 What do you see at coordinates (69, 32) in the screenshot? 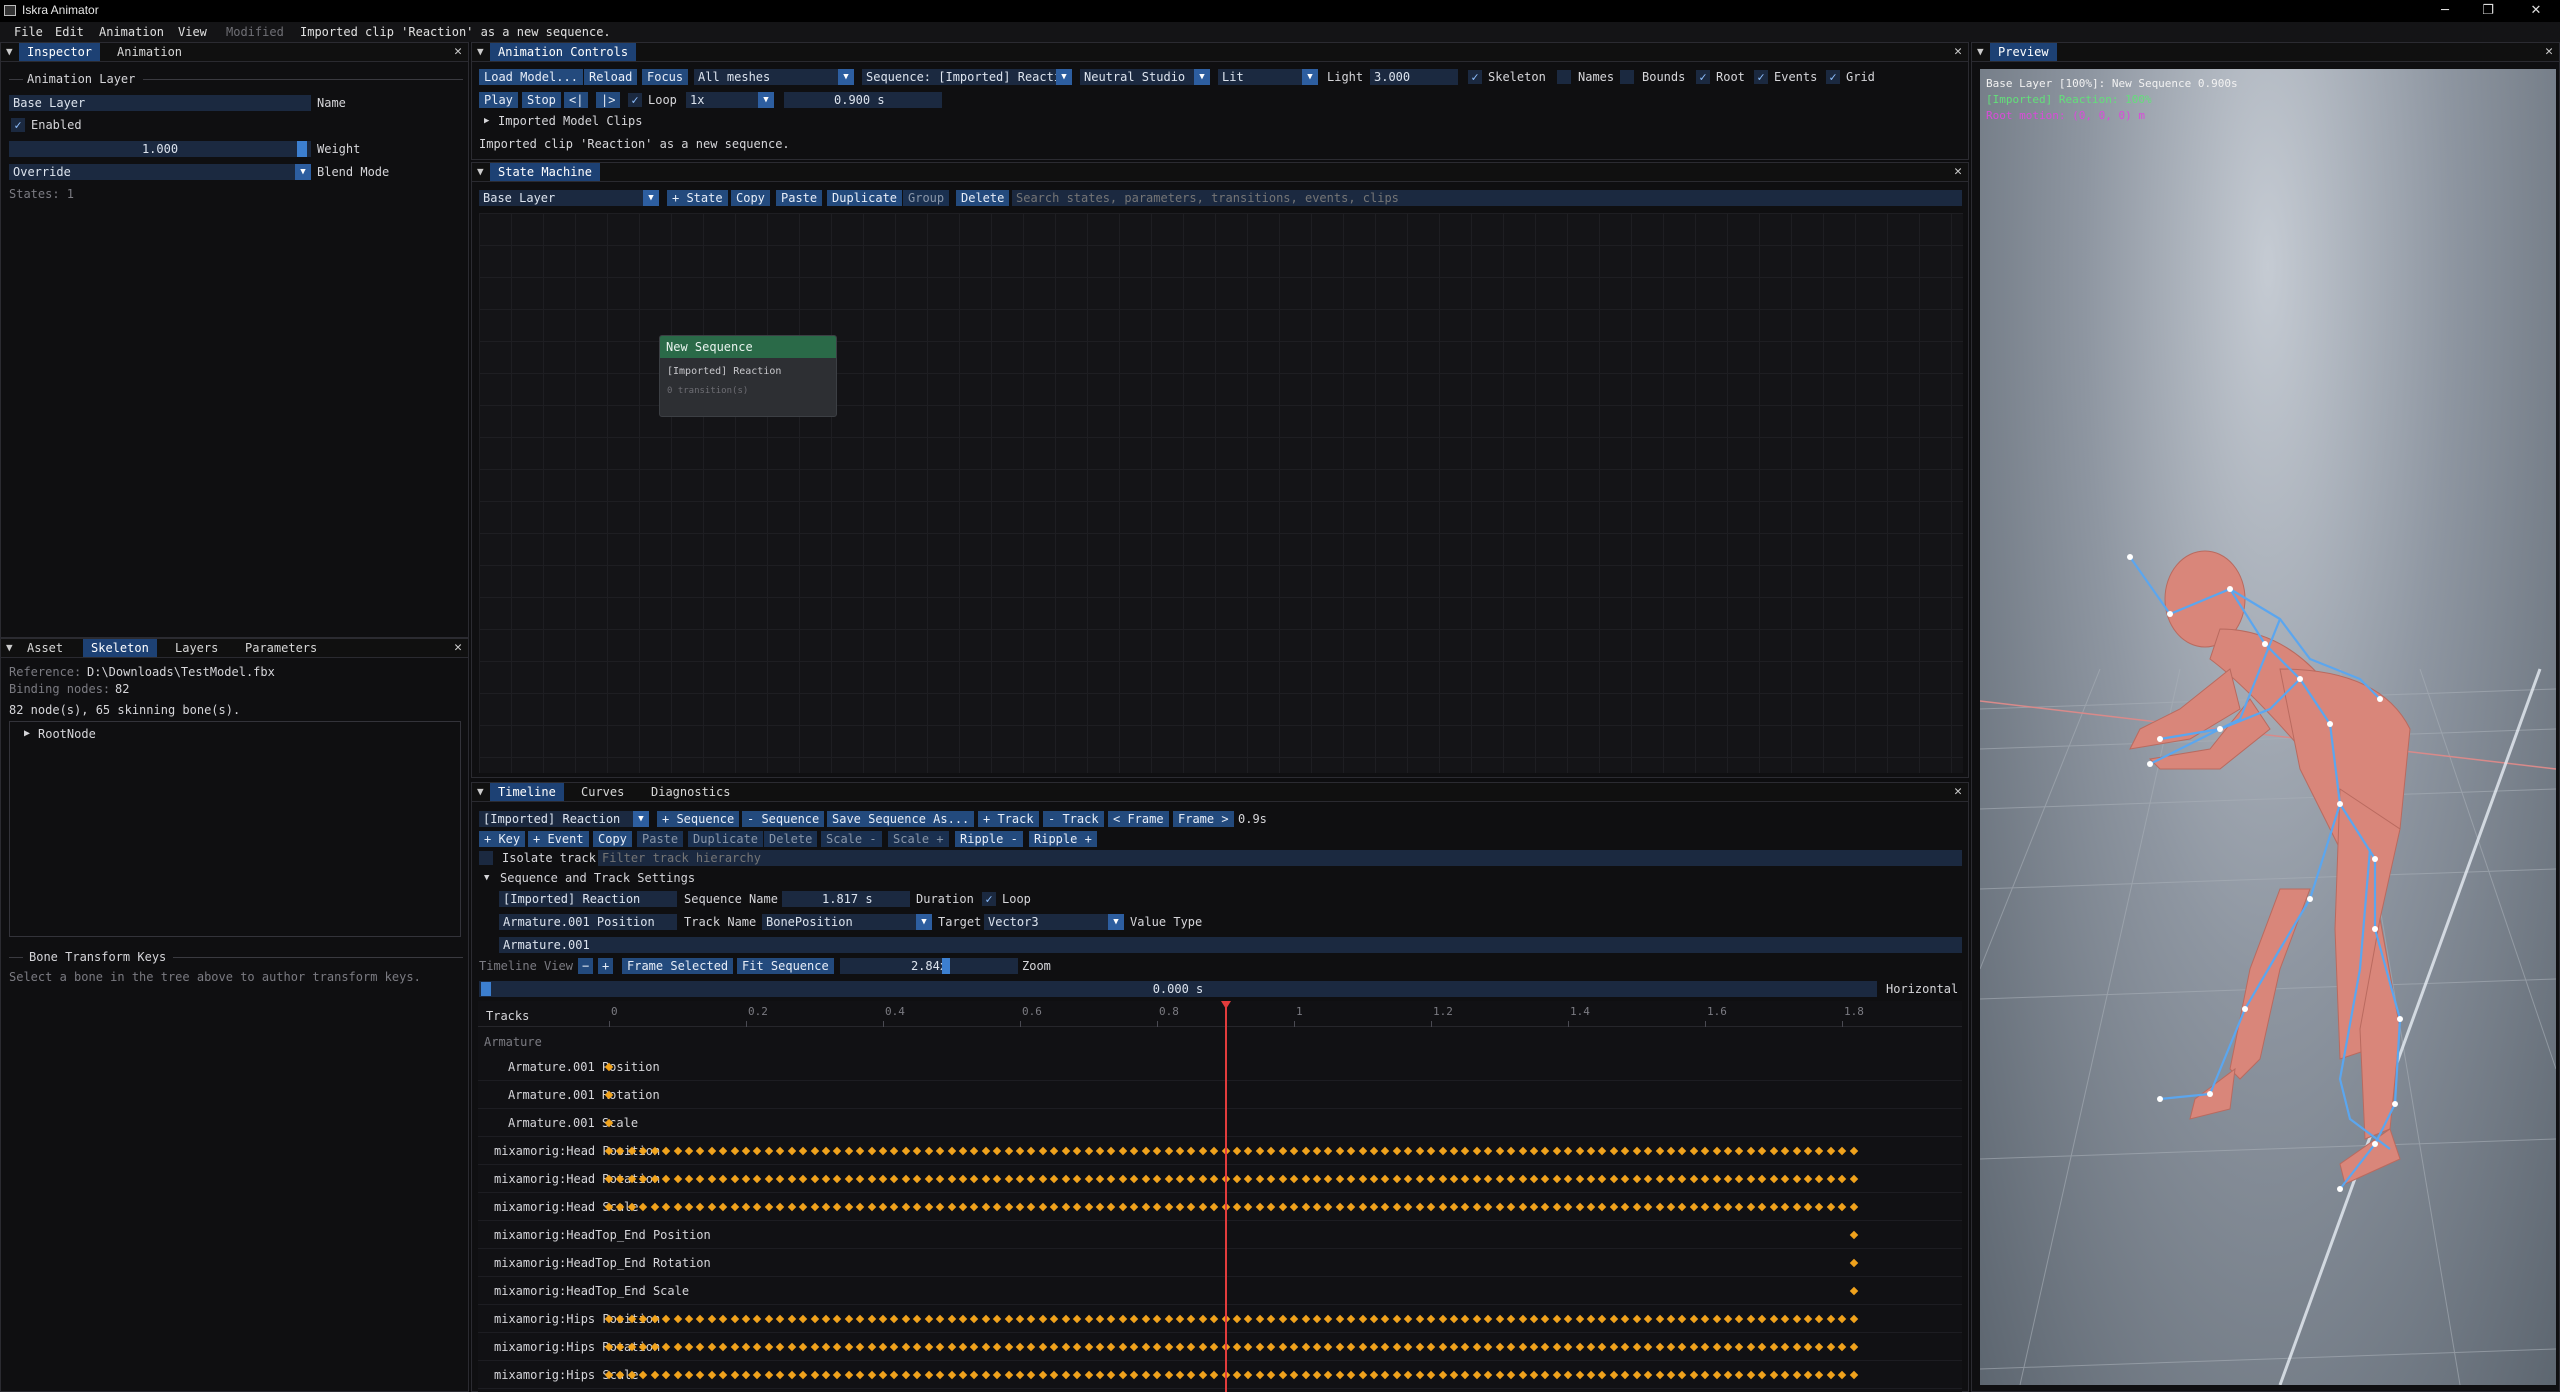
I see `menu-edit: Edit` at bounding box center [69, 32].